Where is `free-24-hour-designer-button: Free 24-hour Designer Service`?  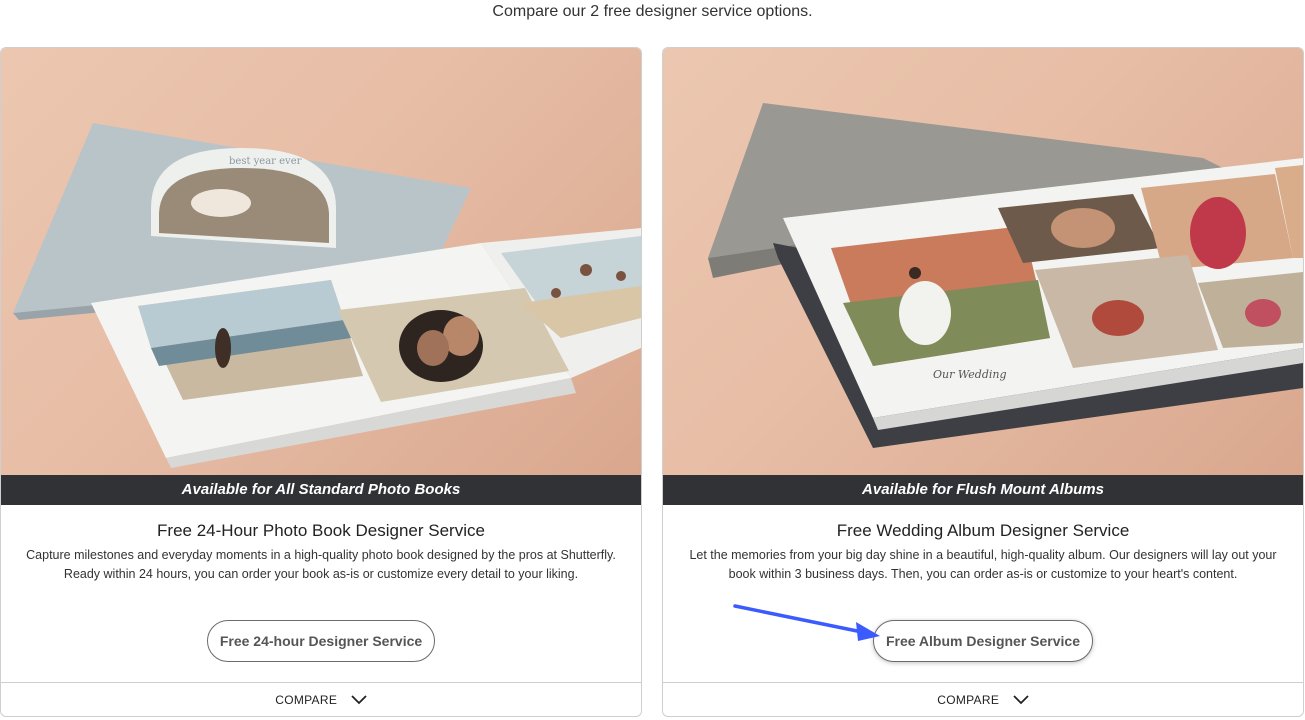 free-24-hour-designer-button: Free 24-hour Designer Service is located at coordinates (321, 641).